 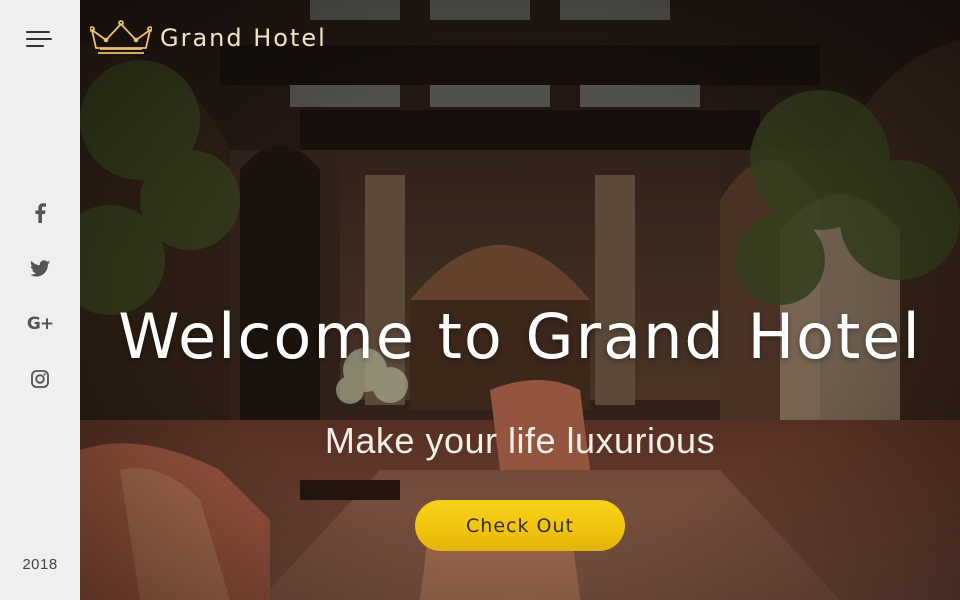 What do you see at coordinates (40, 564) in the screenshot?
I see `copyright-year: 2018` at bounding box center [40, 564].